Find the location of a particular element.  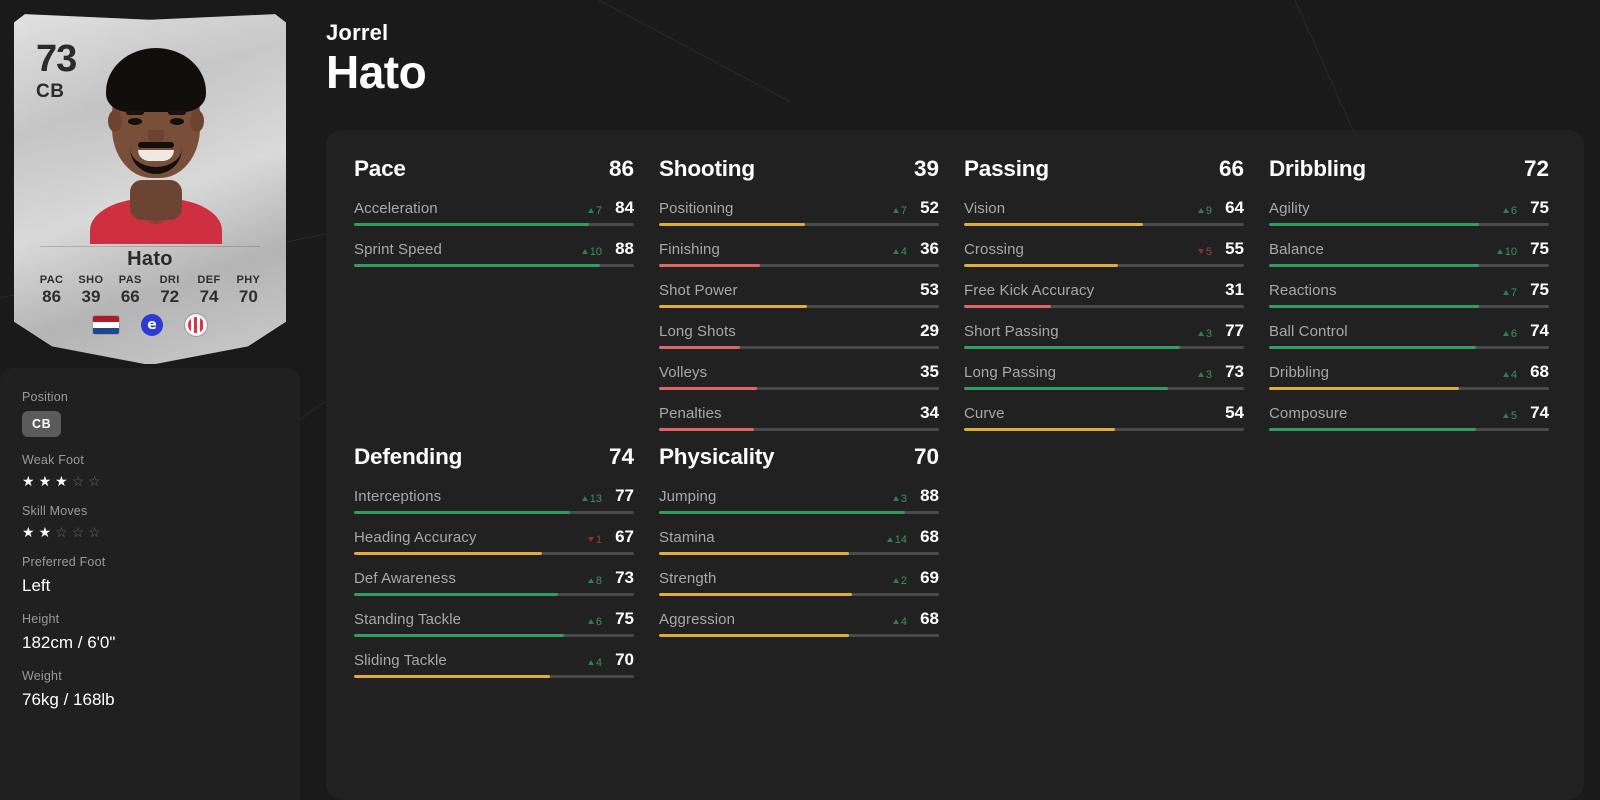

stat-row: Ball Control 6 74 is located at coordinates (1409, 335).